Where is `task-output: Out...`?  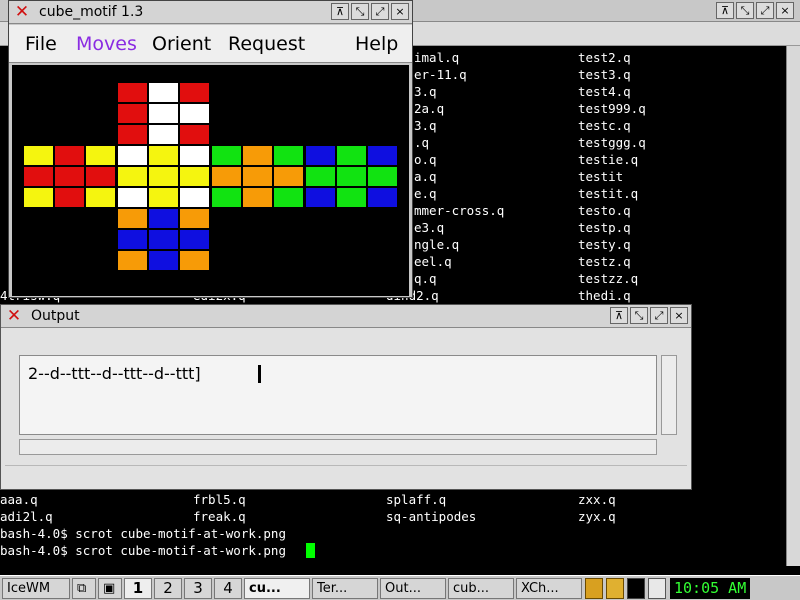
task-output: Out... is located at coordinates (413, 588).